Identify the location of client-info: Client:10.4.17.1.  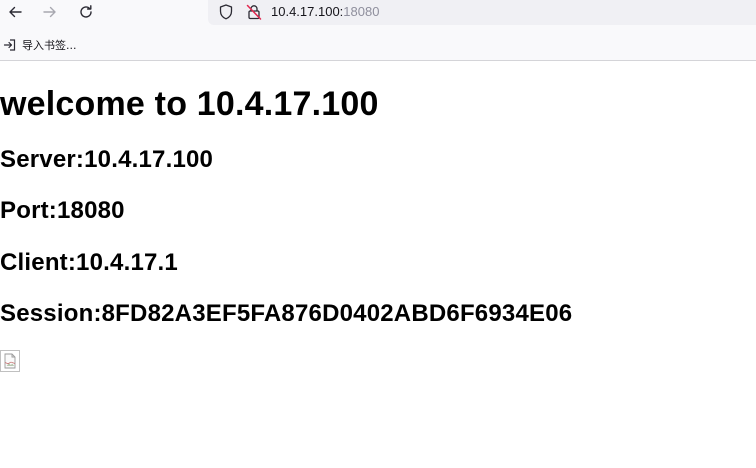
(89, 262).